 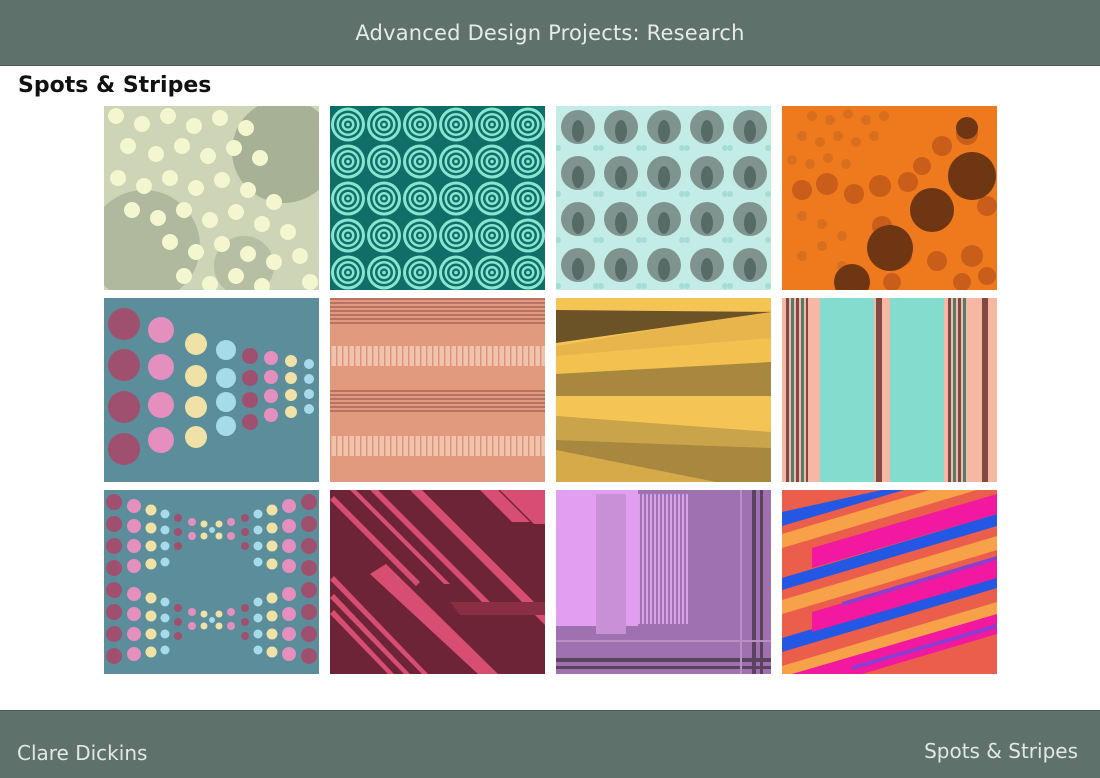 I want to click on orange-dots-artwork, so click(x=889, y=198).